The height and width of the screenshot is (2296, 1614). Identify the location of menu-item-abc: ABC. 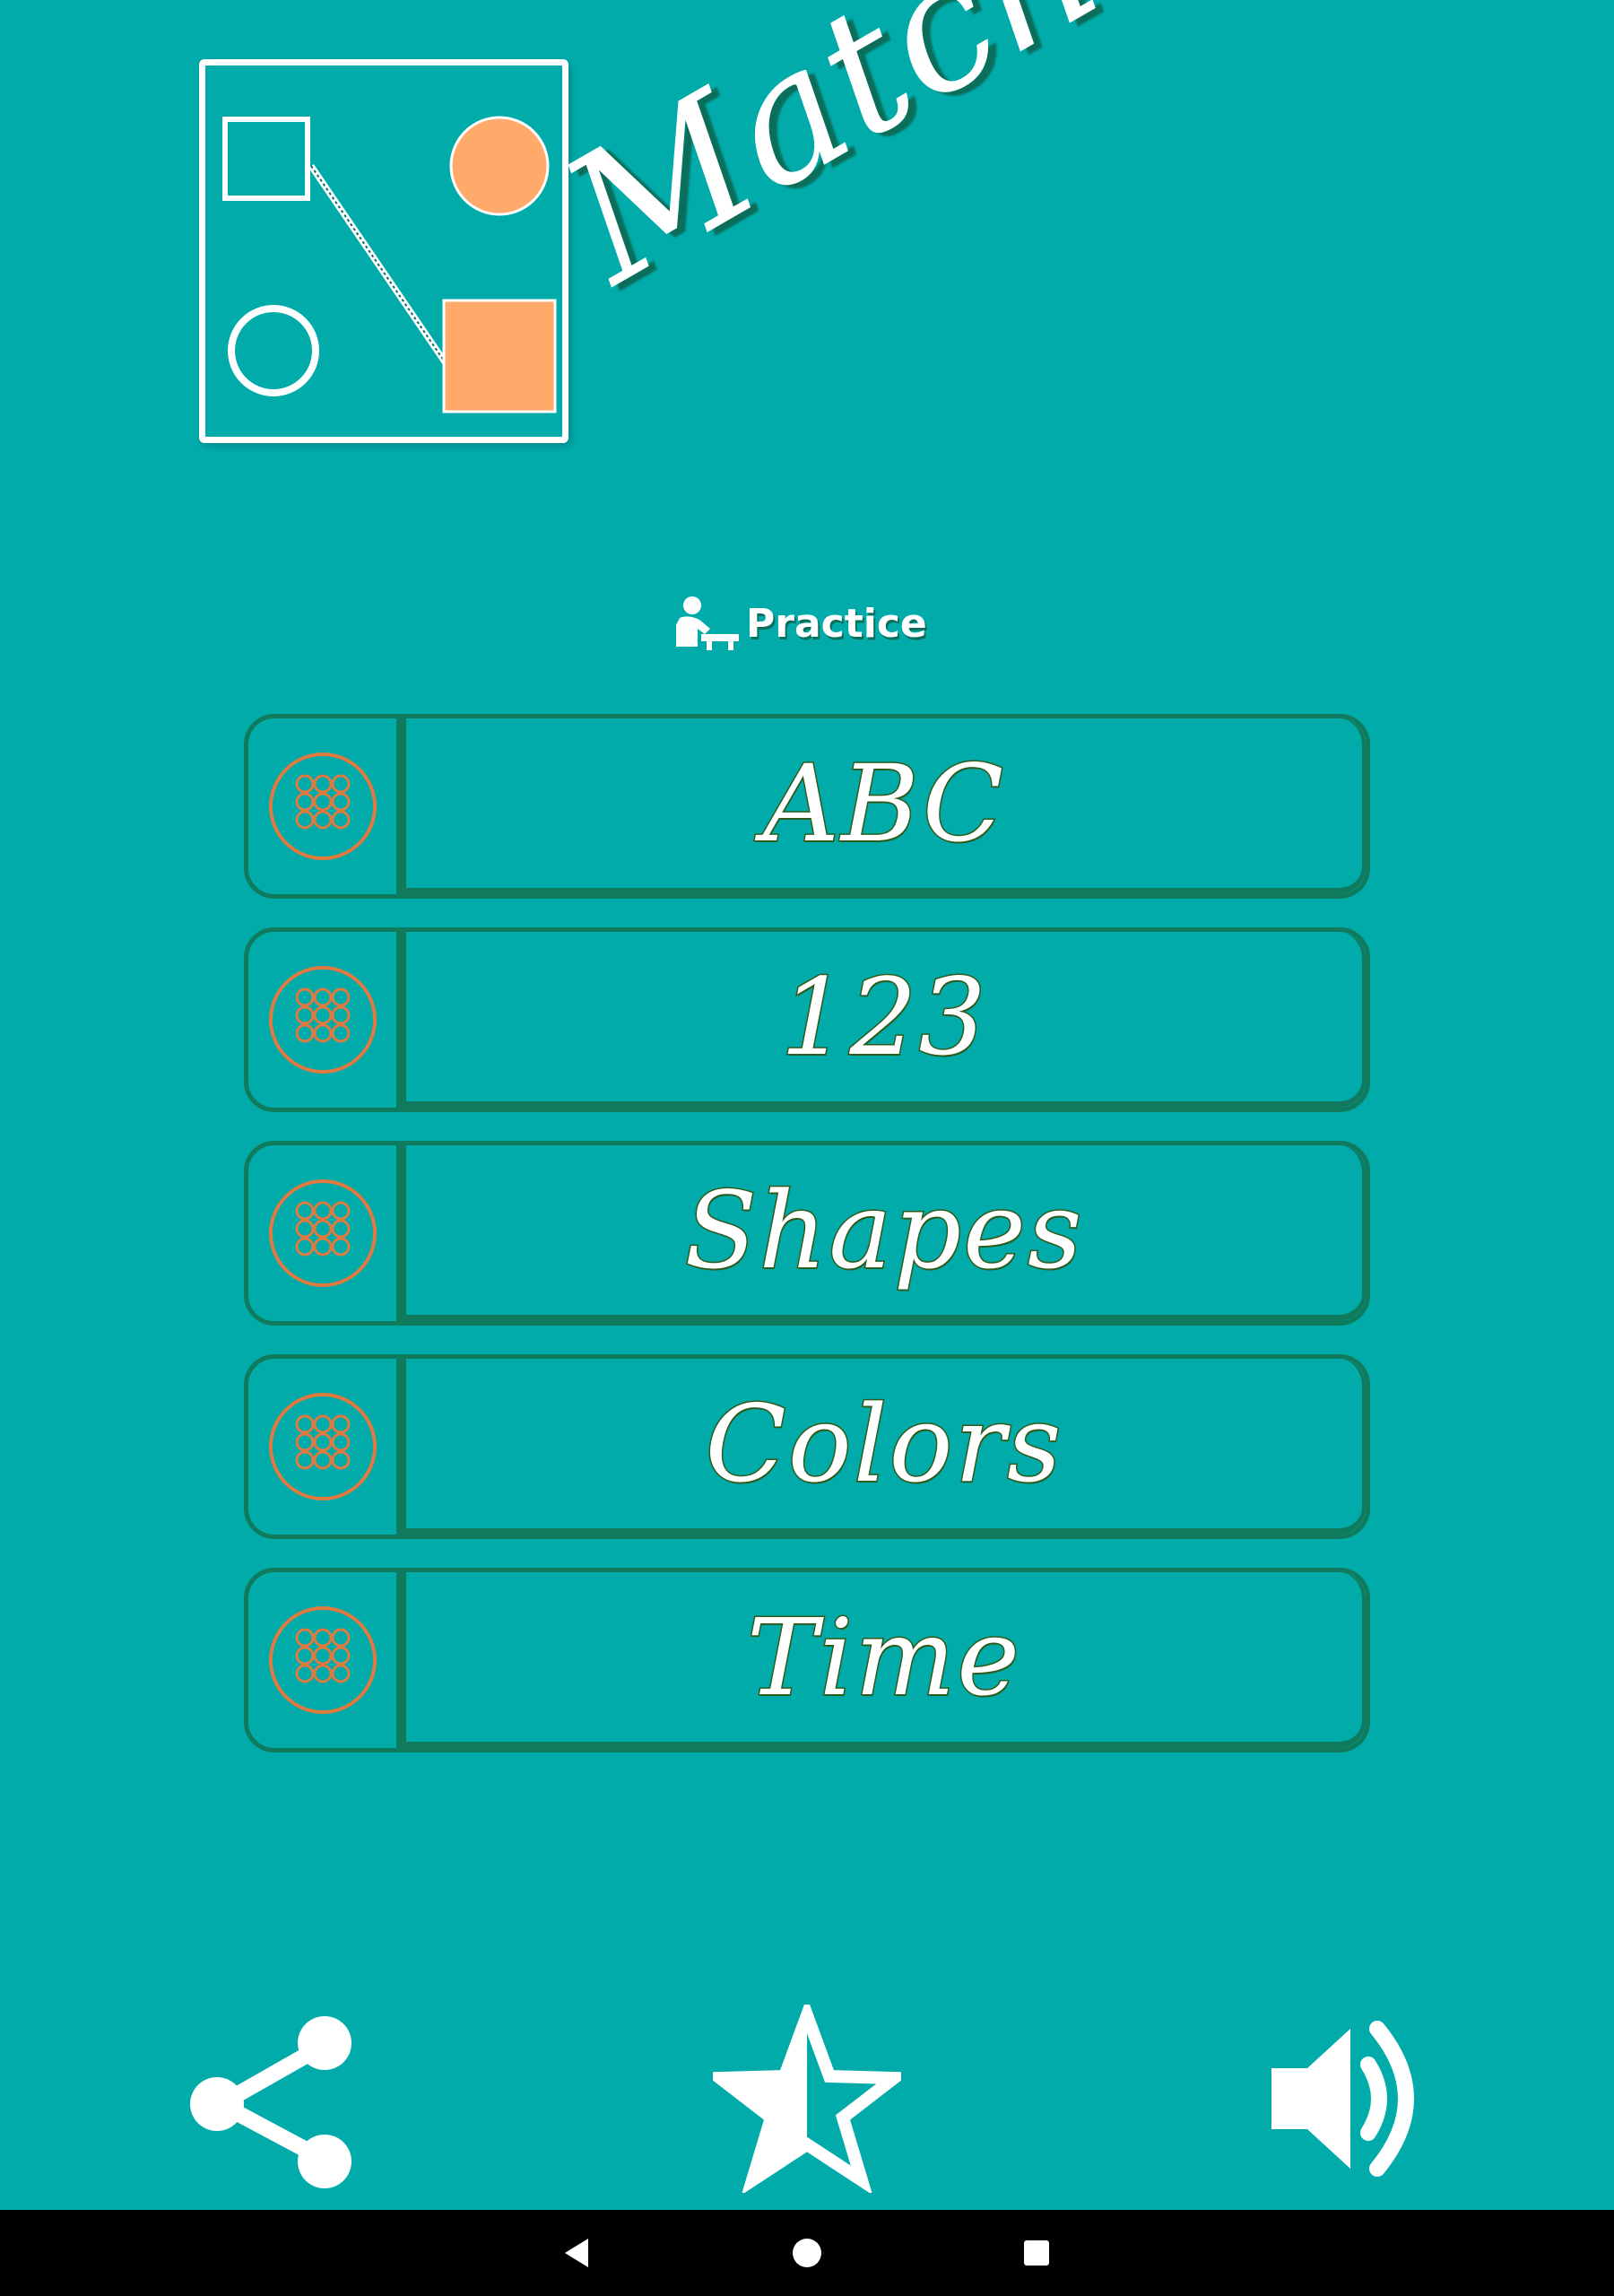
(807, 806).